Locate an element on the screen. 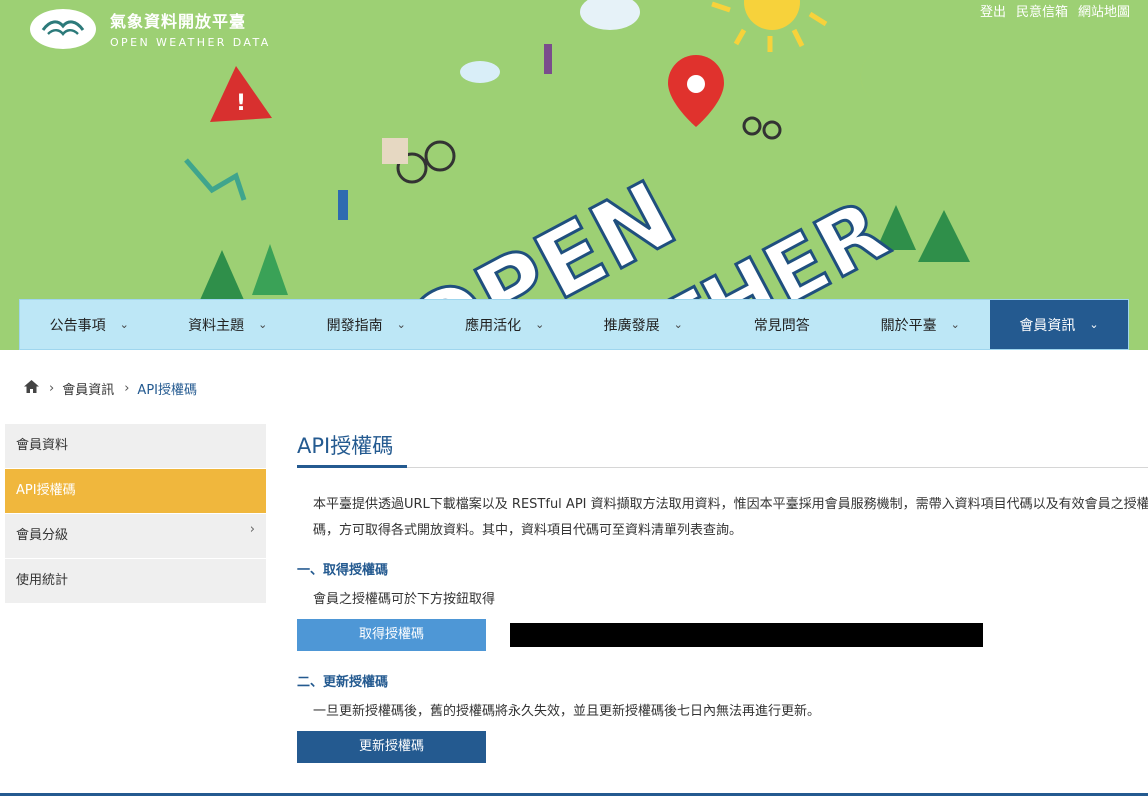  page-title: API授權碼 is located at coordinates (722, 449).